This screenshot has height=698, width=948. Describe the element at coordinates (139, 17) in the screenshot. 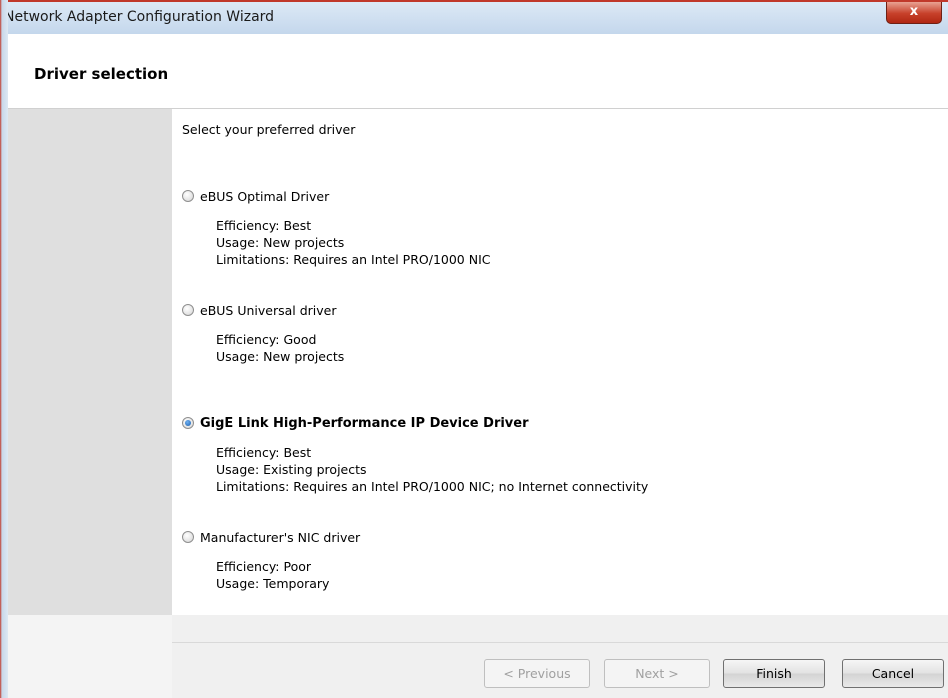

I see `window-title: Network Adapter Configuration Wizard` at that location.